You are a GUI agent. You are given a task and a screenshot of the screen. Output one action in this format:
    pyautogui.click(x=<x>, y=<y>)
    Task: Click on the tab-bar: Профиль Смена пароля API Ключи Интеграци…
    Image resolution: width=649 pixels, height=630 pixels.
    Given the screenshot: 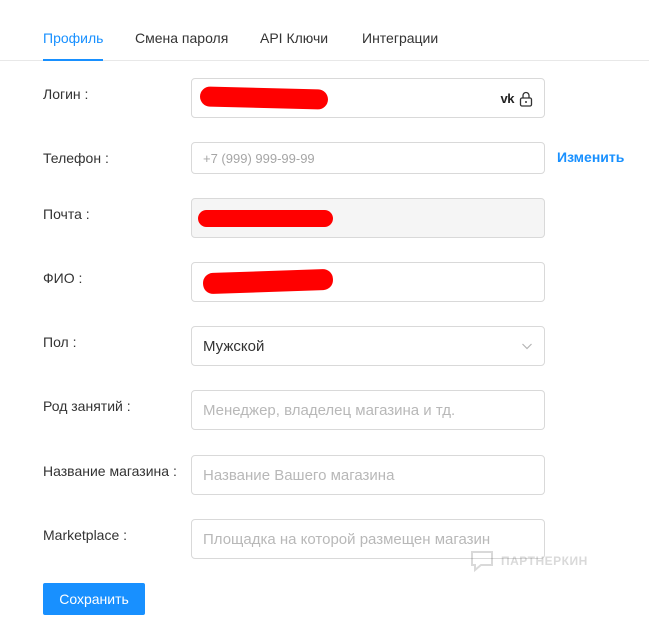 What is the action you would take?
    pyautogui.click(x=324, y=30)
    